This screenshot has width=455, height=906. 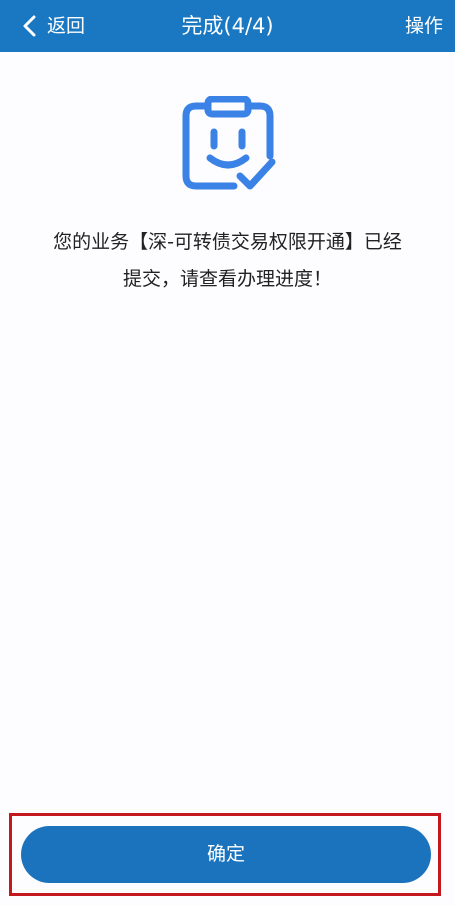 What do you see at coordinates (229, 143) in the screenshot?
I see `clipboard-smile-check-icon` at bounding box center [229, 143].